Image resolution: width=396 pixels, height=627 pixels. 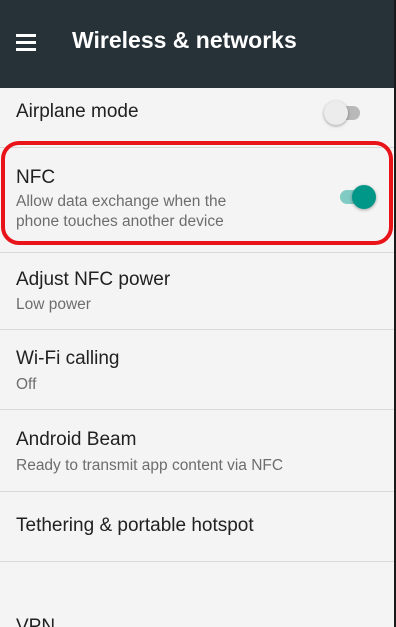 I want to click on airplane-mode-title: Airplane mode, so click(x=77, y=111).